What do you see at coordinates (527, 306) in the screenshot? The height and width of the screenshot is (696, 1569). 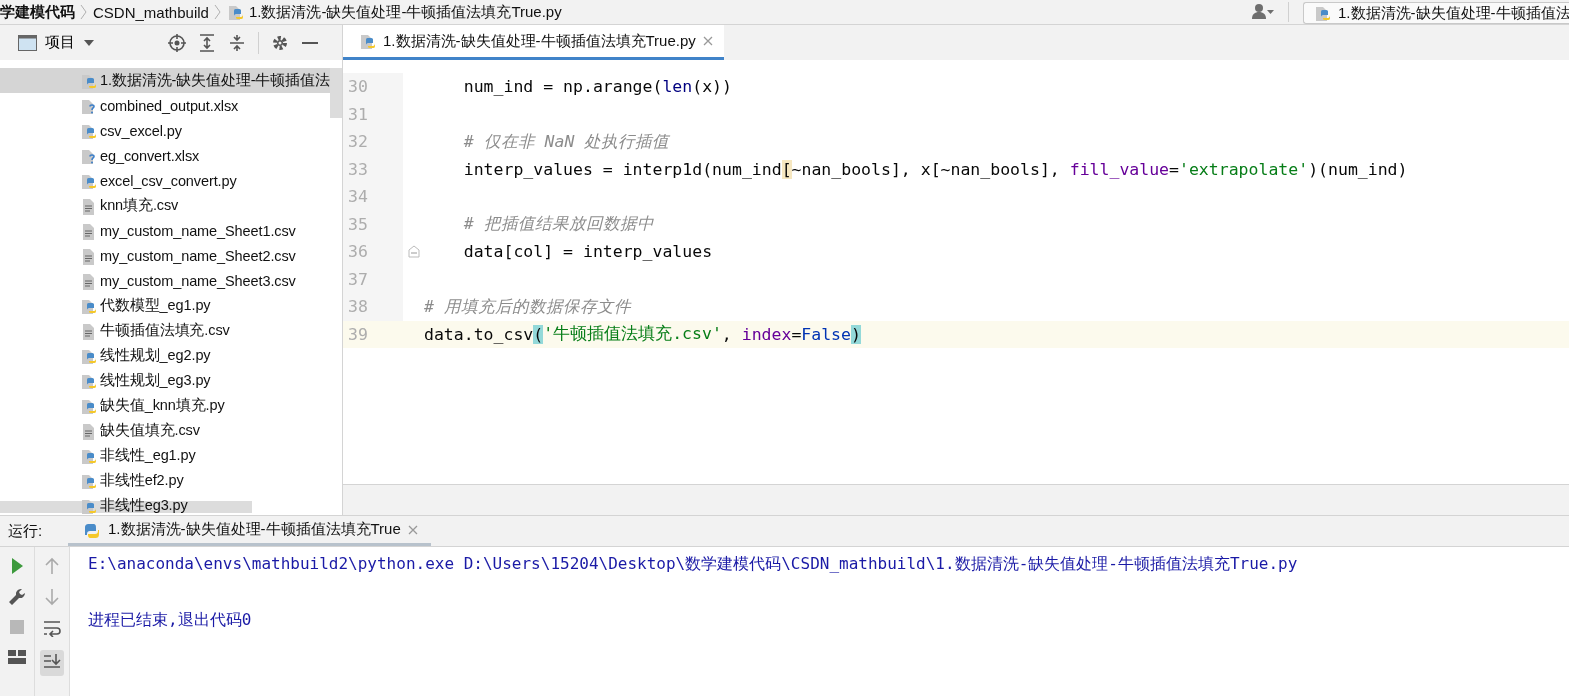 I see `code-line: # 用填充后的数据保存文件` at bounding box center [527, 306].